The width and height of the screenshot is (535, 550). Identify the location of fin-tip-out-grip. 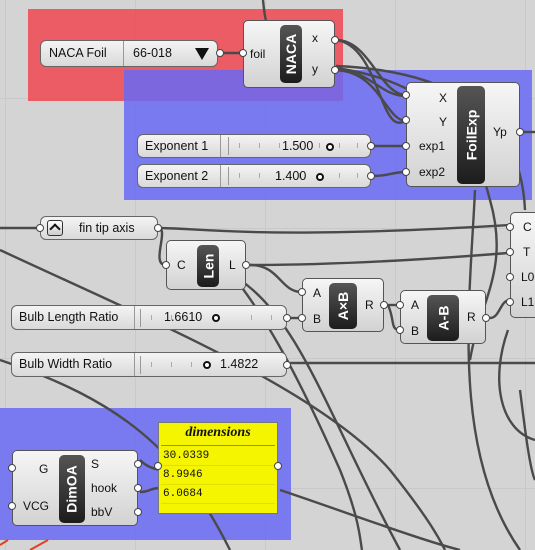
(158, 228).